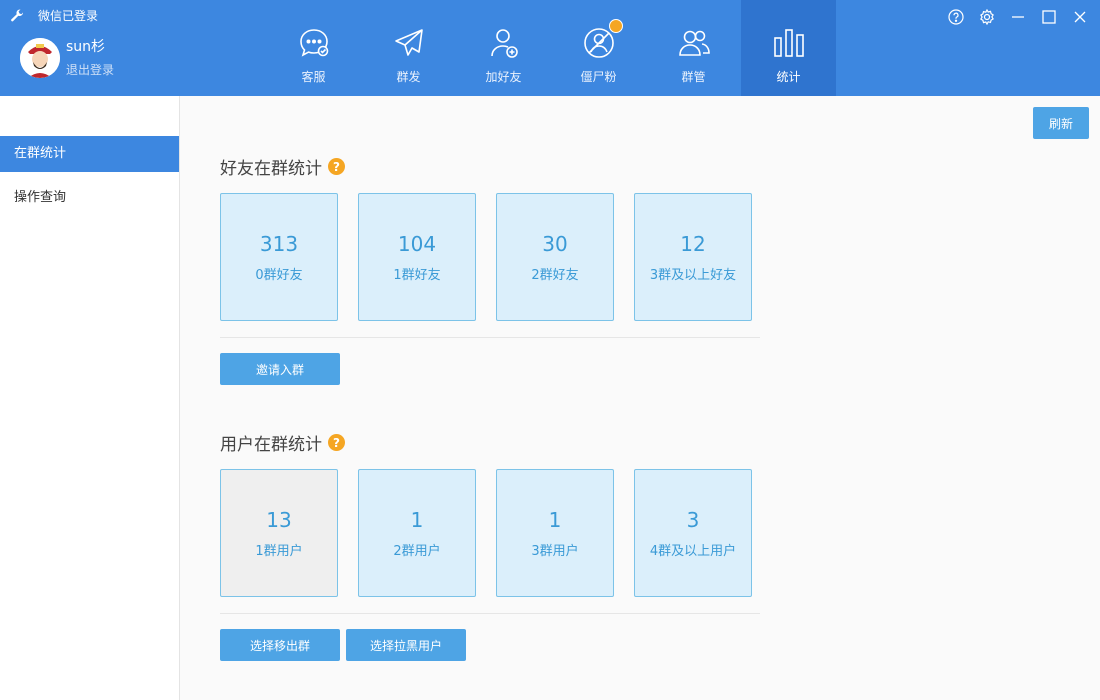 This screenshot has height=700, width=1100. Describe the element at coordinates (279, 257) in the screenshot. I see `stat-card: 313 0群好友` at that location.